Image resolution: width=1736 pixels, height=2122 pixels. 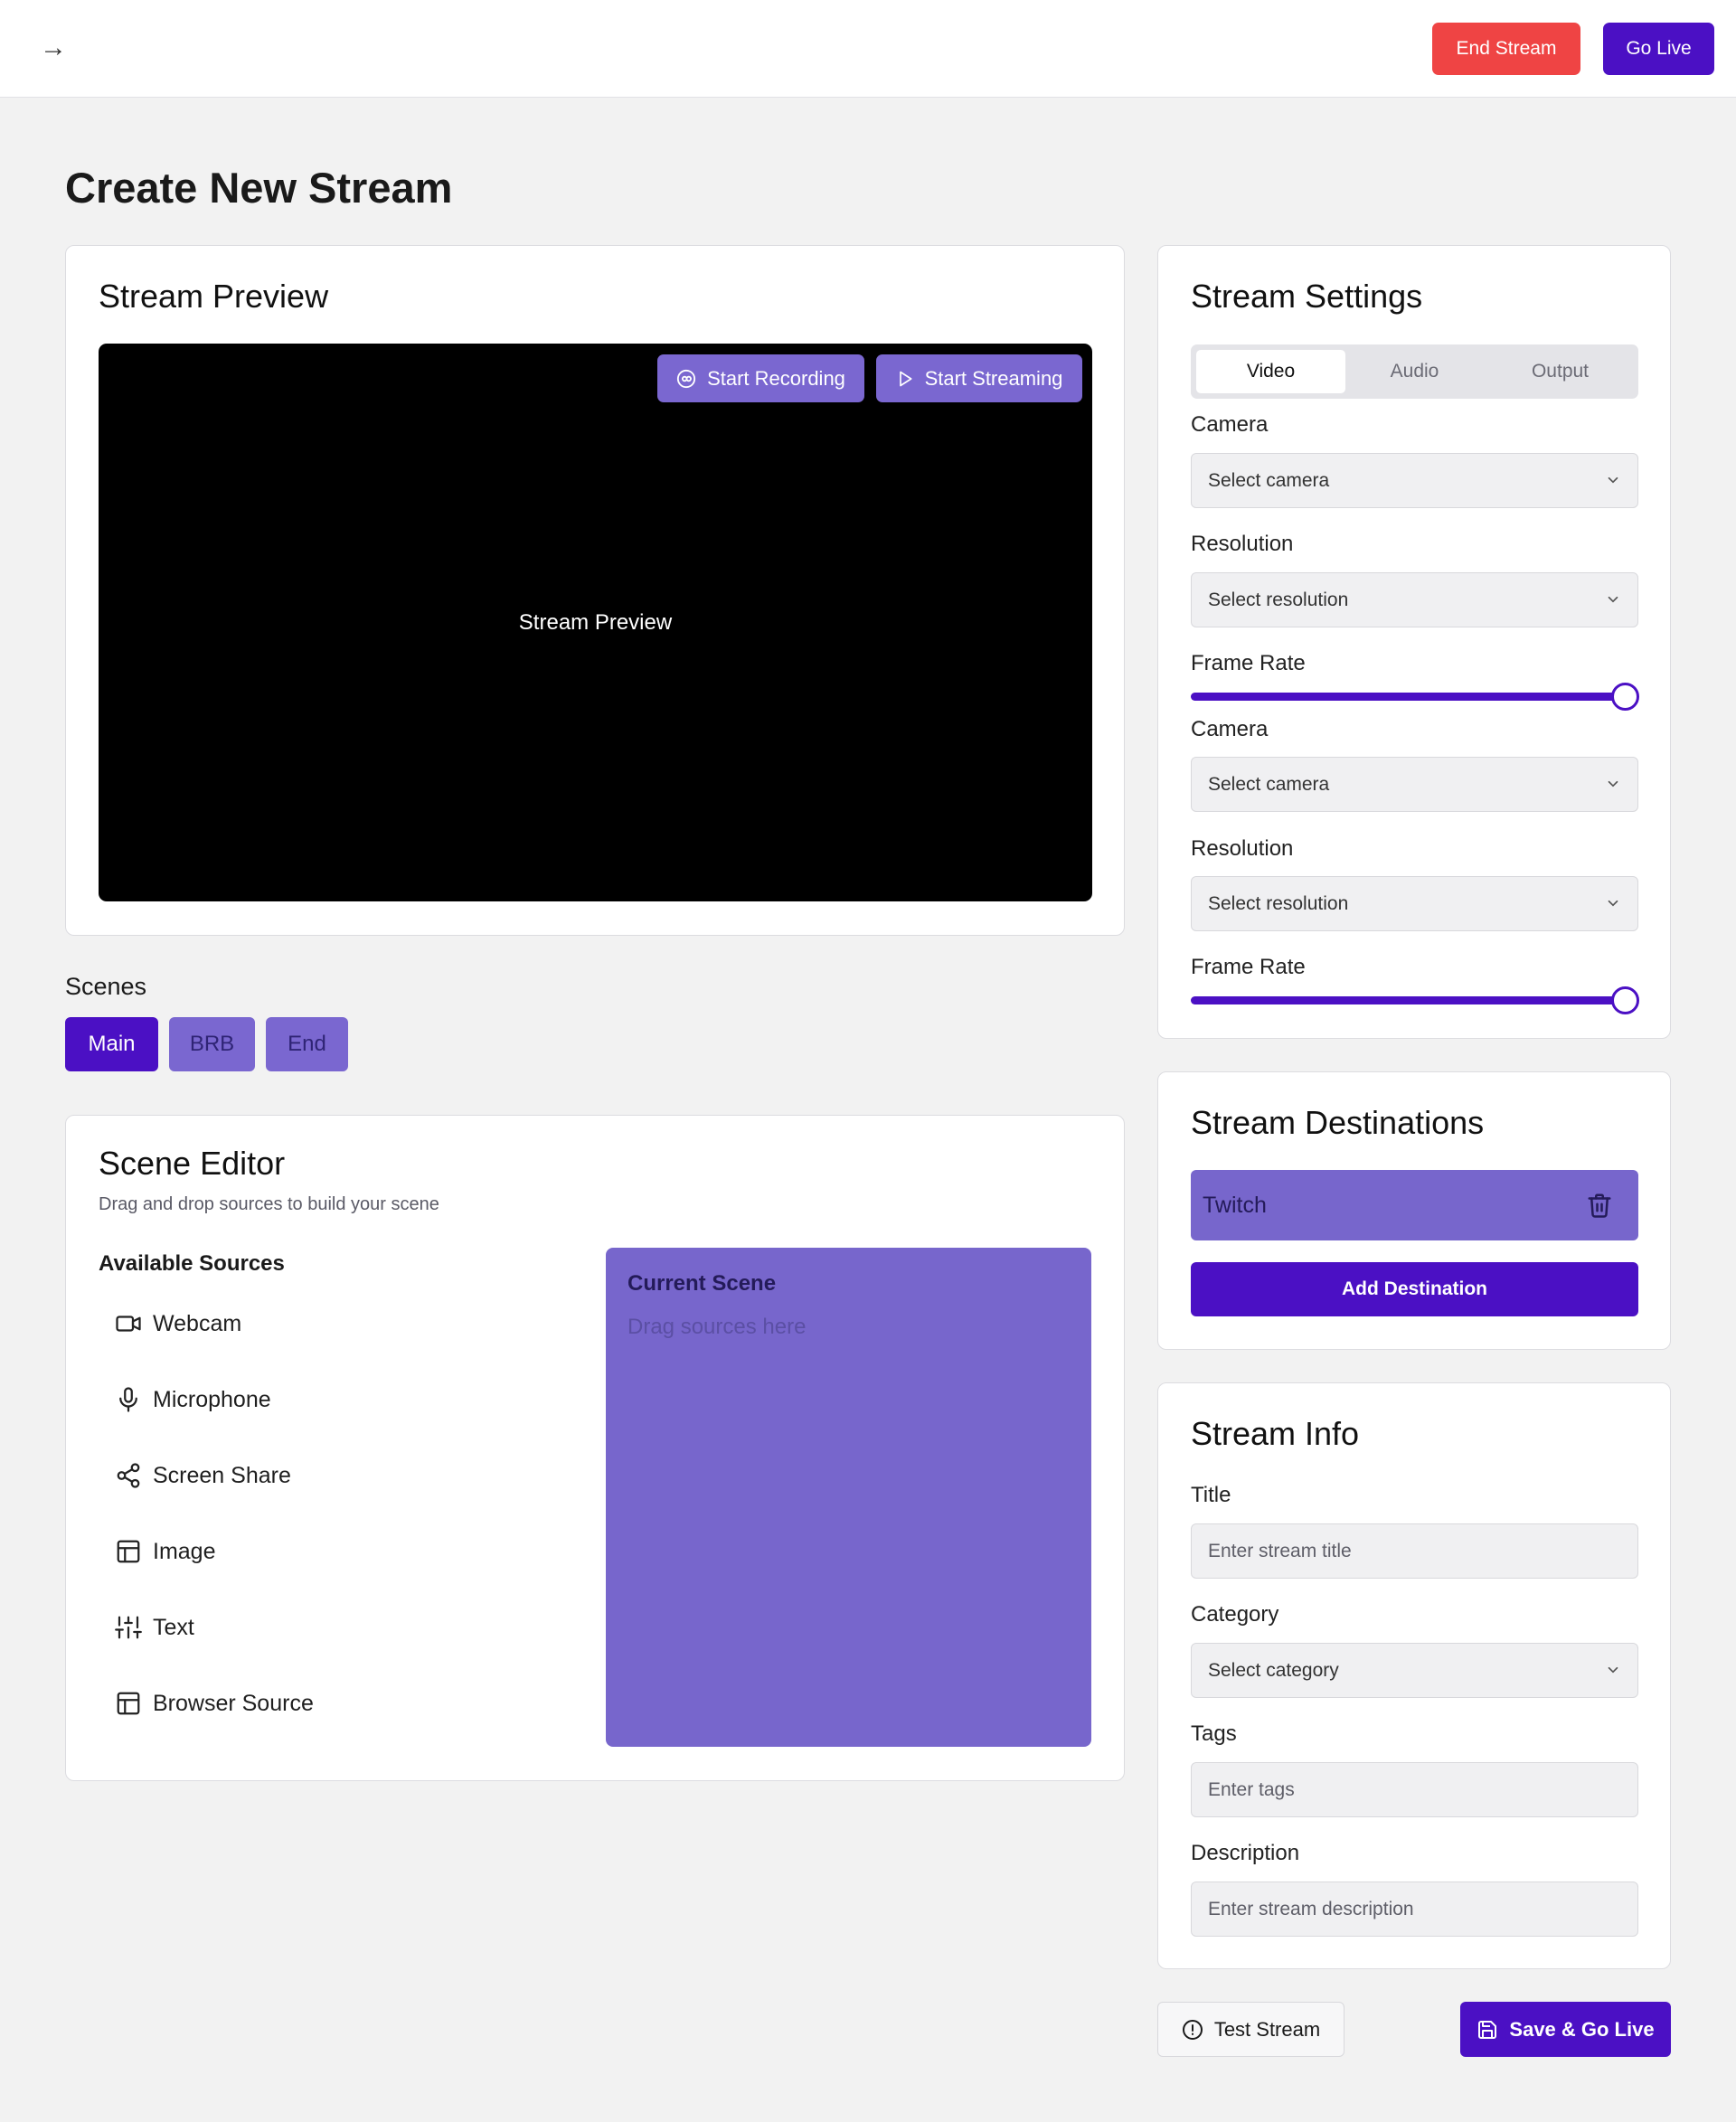 I want to click on video-camera-icon, so click(x=129, y=1324).